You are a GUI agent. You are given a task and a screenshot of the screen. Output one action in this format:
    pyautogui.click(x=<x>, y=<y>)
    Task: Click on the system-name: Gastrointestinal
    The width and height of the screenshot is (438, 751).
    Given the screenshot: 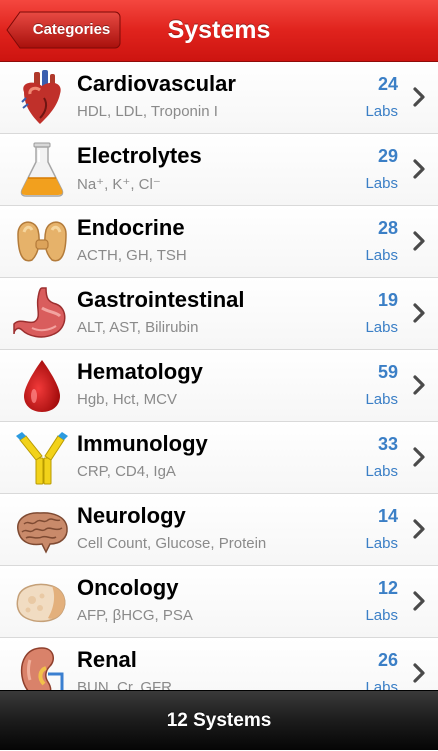 What is the action you would take?
    pyautogui.click(x=161, y=299)
    